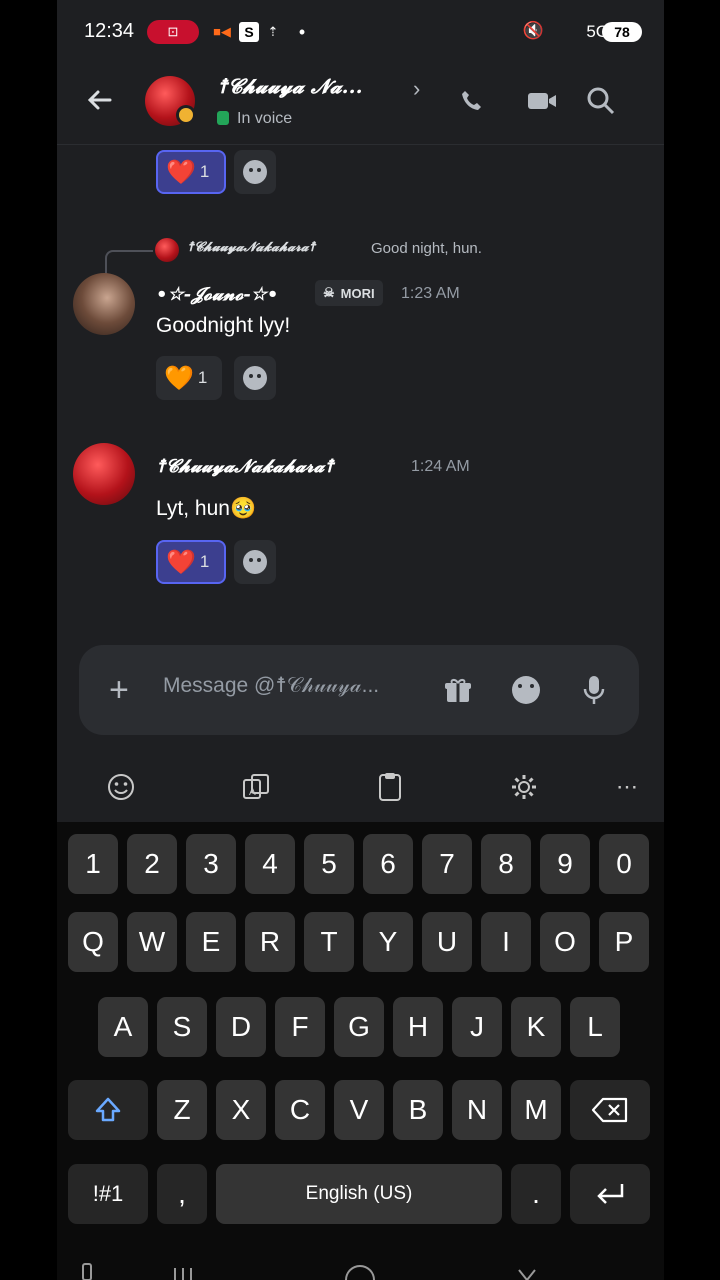  I want to click on key-h: H, so click(418, 1027).